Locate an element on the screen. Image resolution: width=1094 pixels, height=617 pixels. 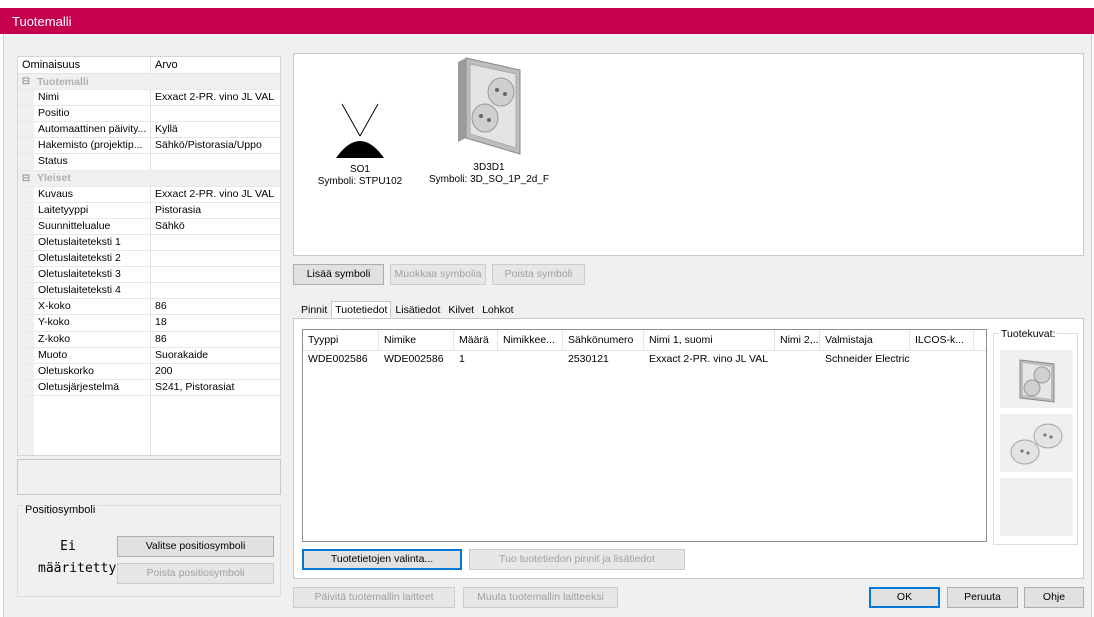
property-row: Oletuslaiteteksti 2 is located at coordinates (149, 259).